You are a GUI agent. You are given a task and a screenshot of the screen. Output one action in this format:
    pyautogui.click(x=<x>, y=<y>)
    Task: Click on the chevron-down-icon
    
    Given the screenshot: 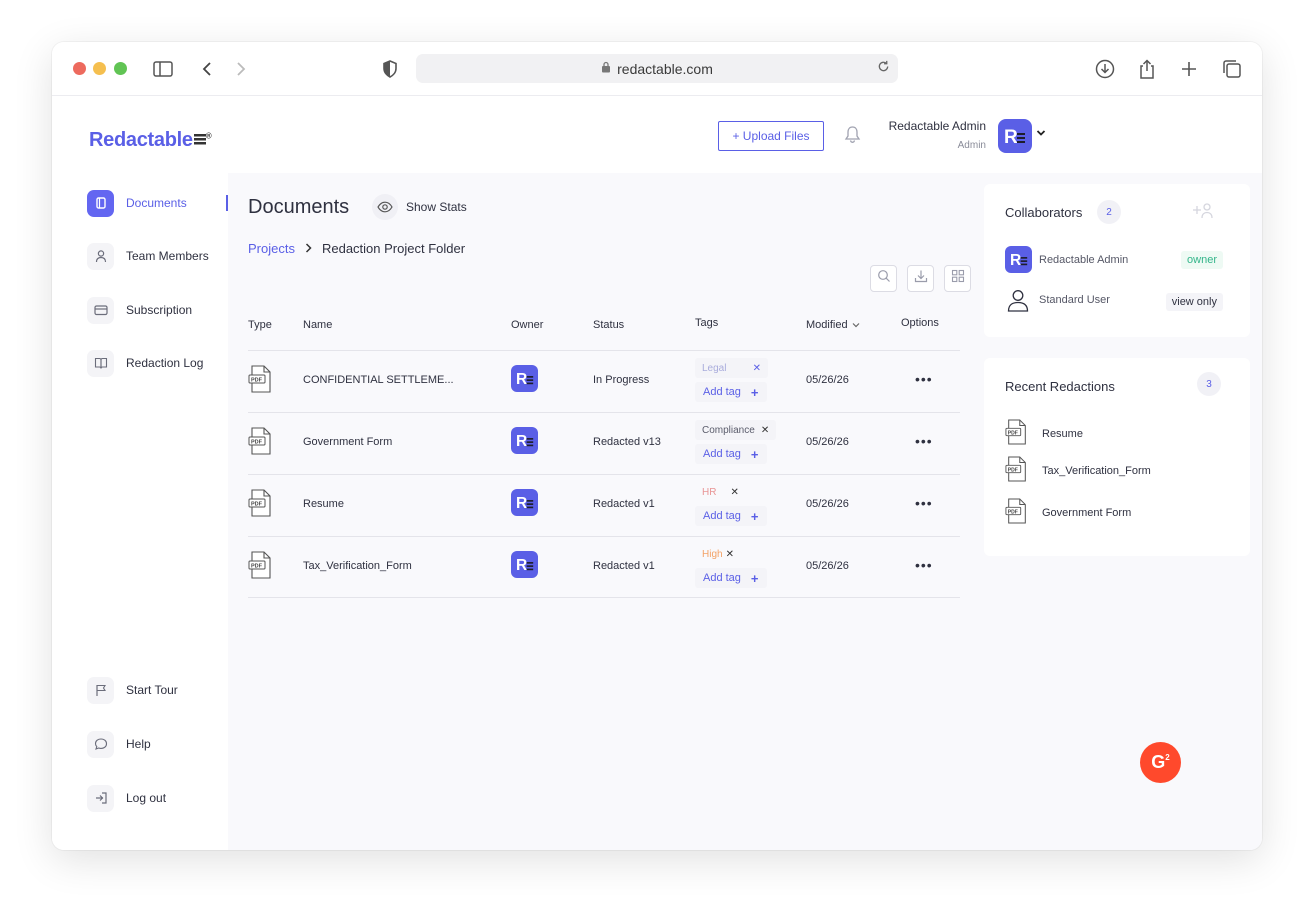 What is the action you would take?
    pyautogui.click(x=1041, y=134)
    